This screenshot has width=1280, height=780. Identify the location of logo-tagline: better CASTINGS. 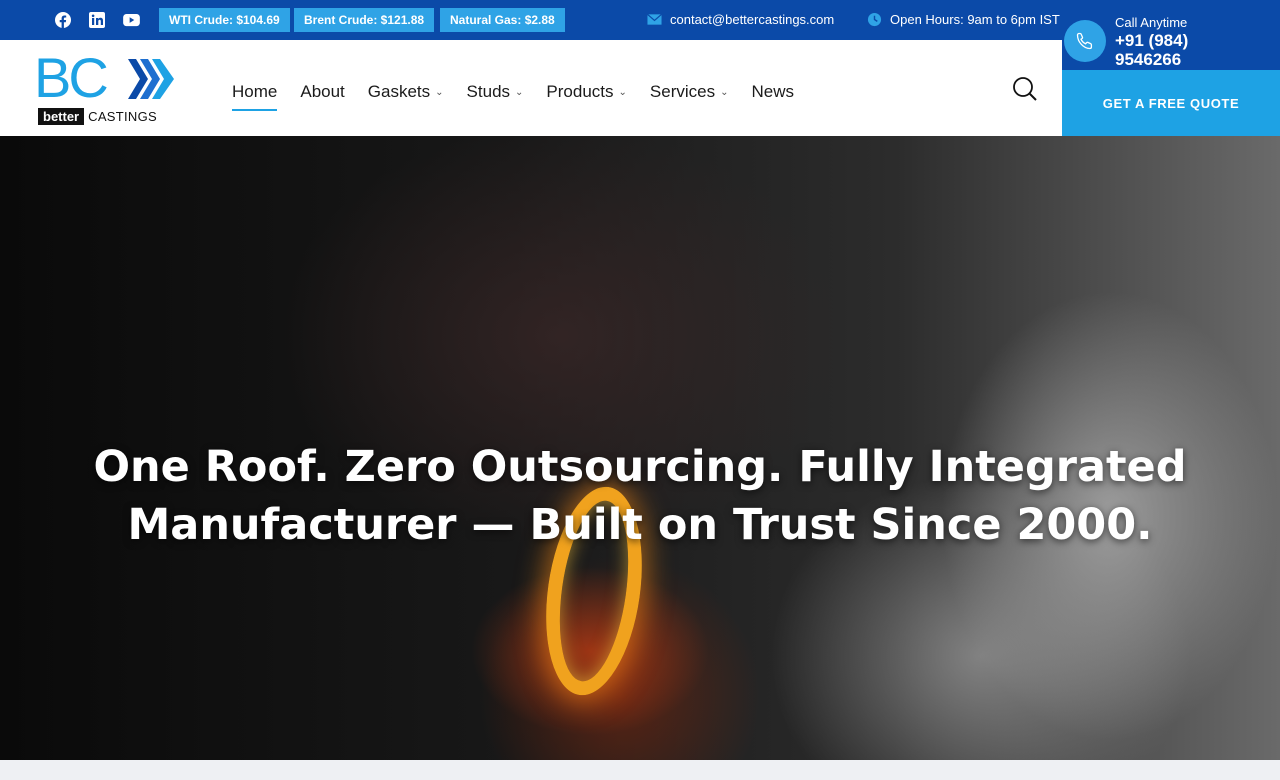
(97, 116).